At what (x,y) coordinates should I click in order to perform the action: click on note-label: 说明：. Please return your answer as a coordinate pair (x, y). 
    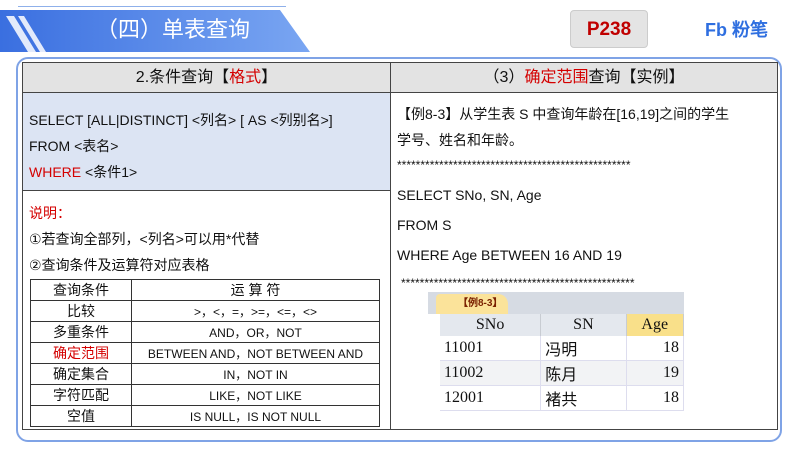
    Looking at the image, I should click on (50, 213).